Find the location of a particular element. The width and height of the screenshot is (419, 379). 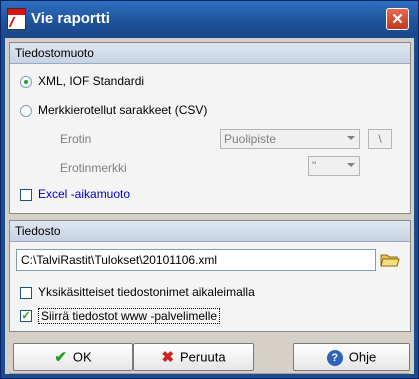

folder-open-icon is located at coordinates (390, 259).